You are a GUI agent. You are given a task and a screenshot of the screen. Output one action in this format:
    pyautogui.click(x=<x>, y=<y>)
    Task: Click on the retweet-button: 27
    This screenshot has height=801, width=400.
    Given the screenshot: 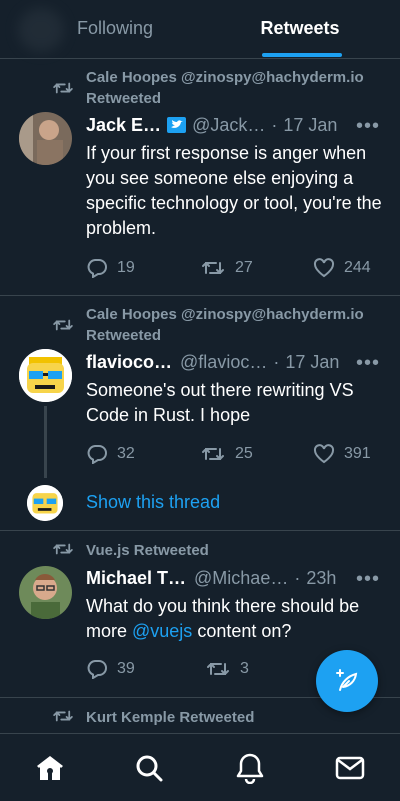 What is the action you would take?
    pyautogui.click(x=226, y=268)
    